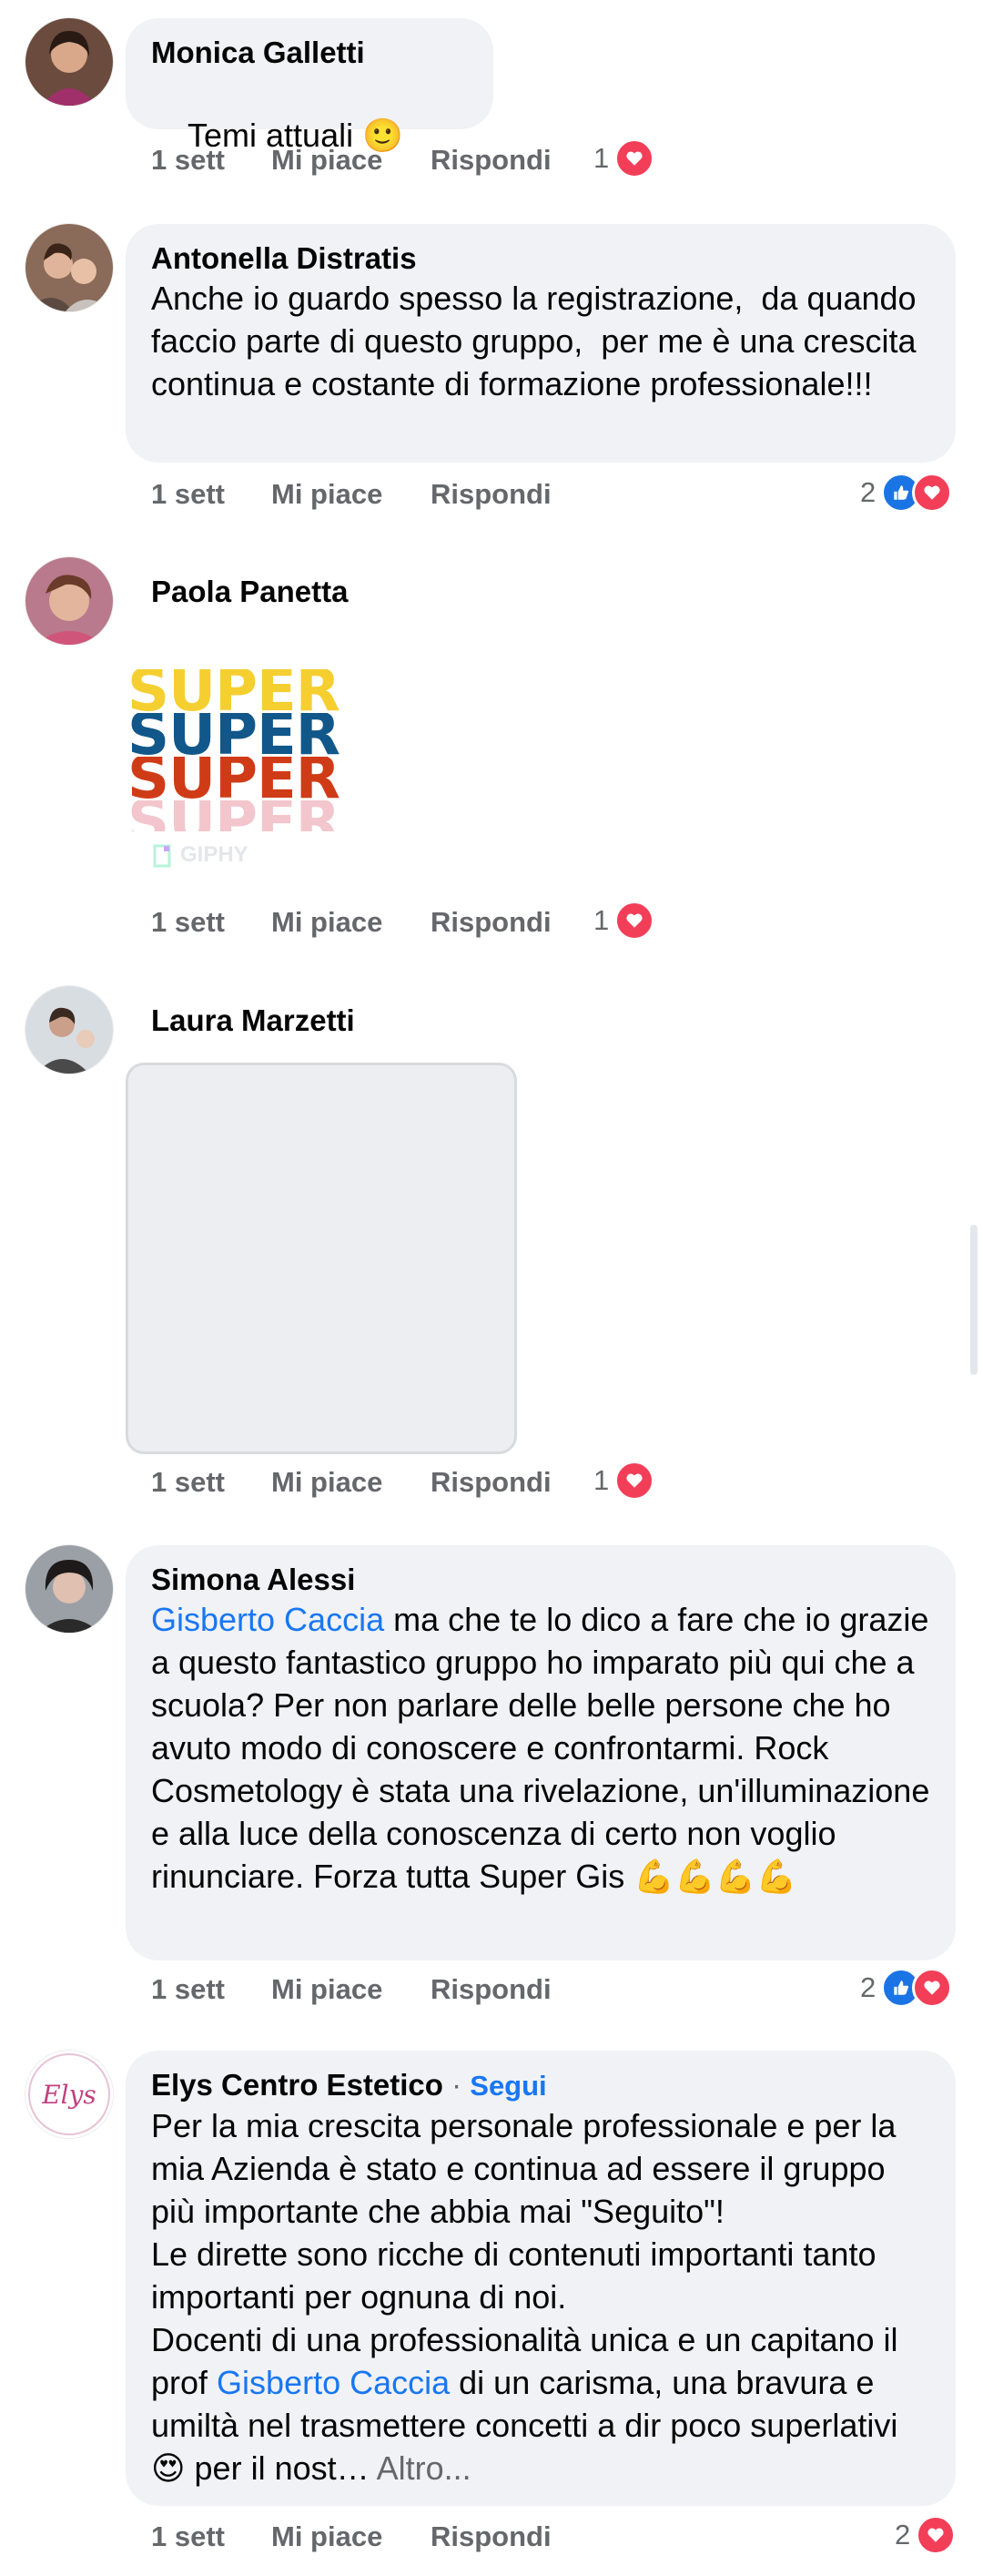 The height and width of the screenshot is (2576, 983). I want to click on image-attachment, so click(321, 1258).